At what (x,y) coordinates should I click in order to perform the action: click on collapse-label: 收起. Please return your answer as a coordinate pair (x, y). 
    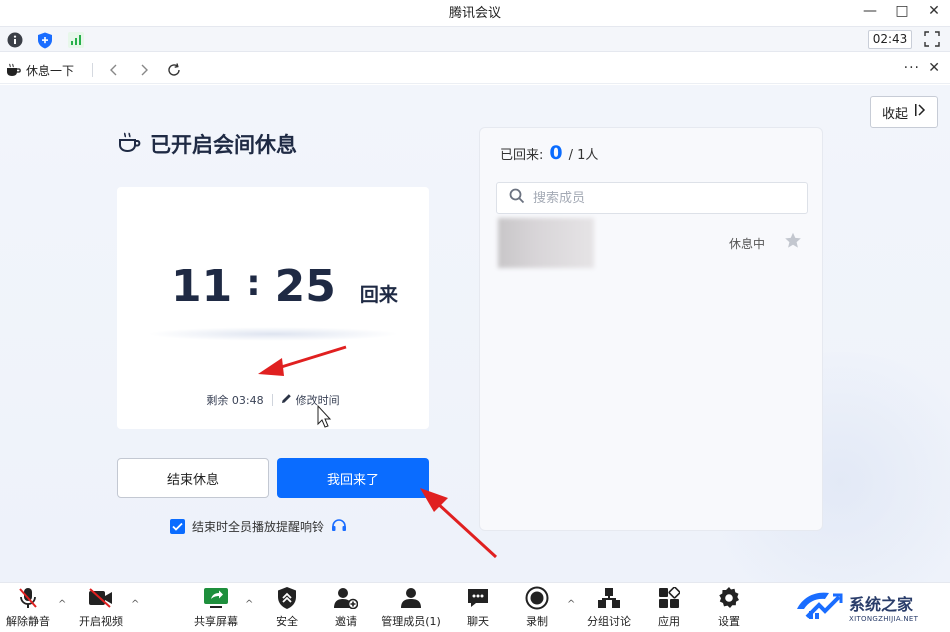
    Looking at the image, I should click on (894, 114).